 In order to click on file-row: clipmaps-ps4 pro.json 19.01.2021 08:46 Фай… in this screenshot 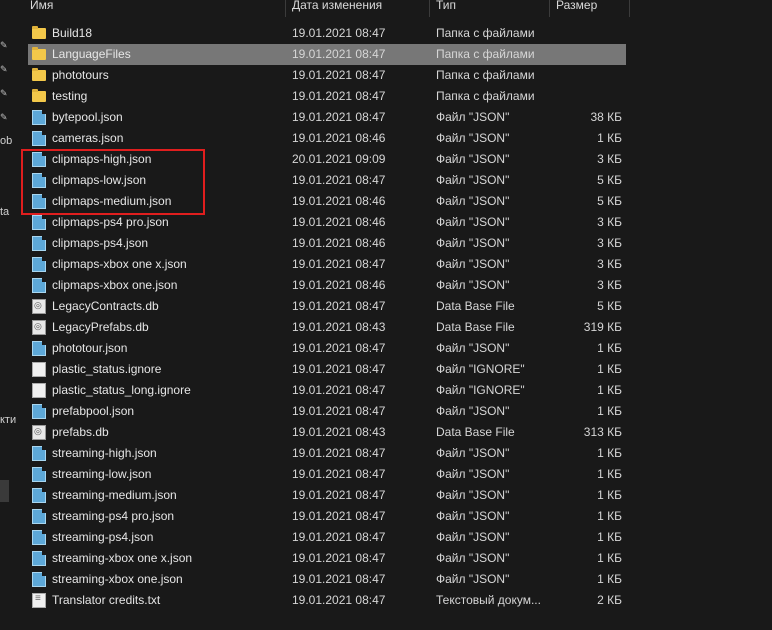, I will do `click(327, 222)`.